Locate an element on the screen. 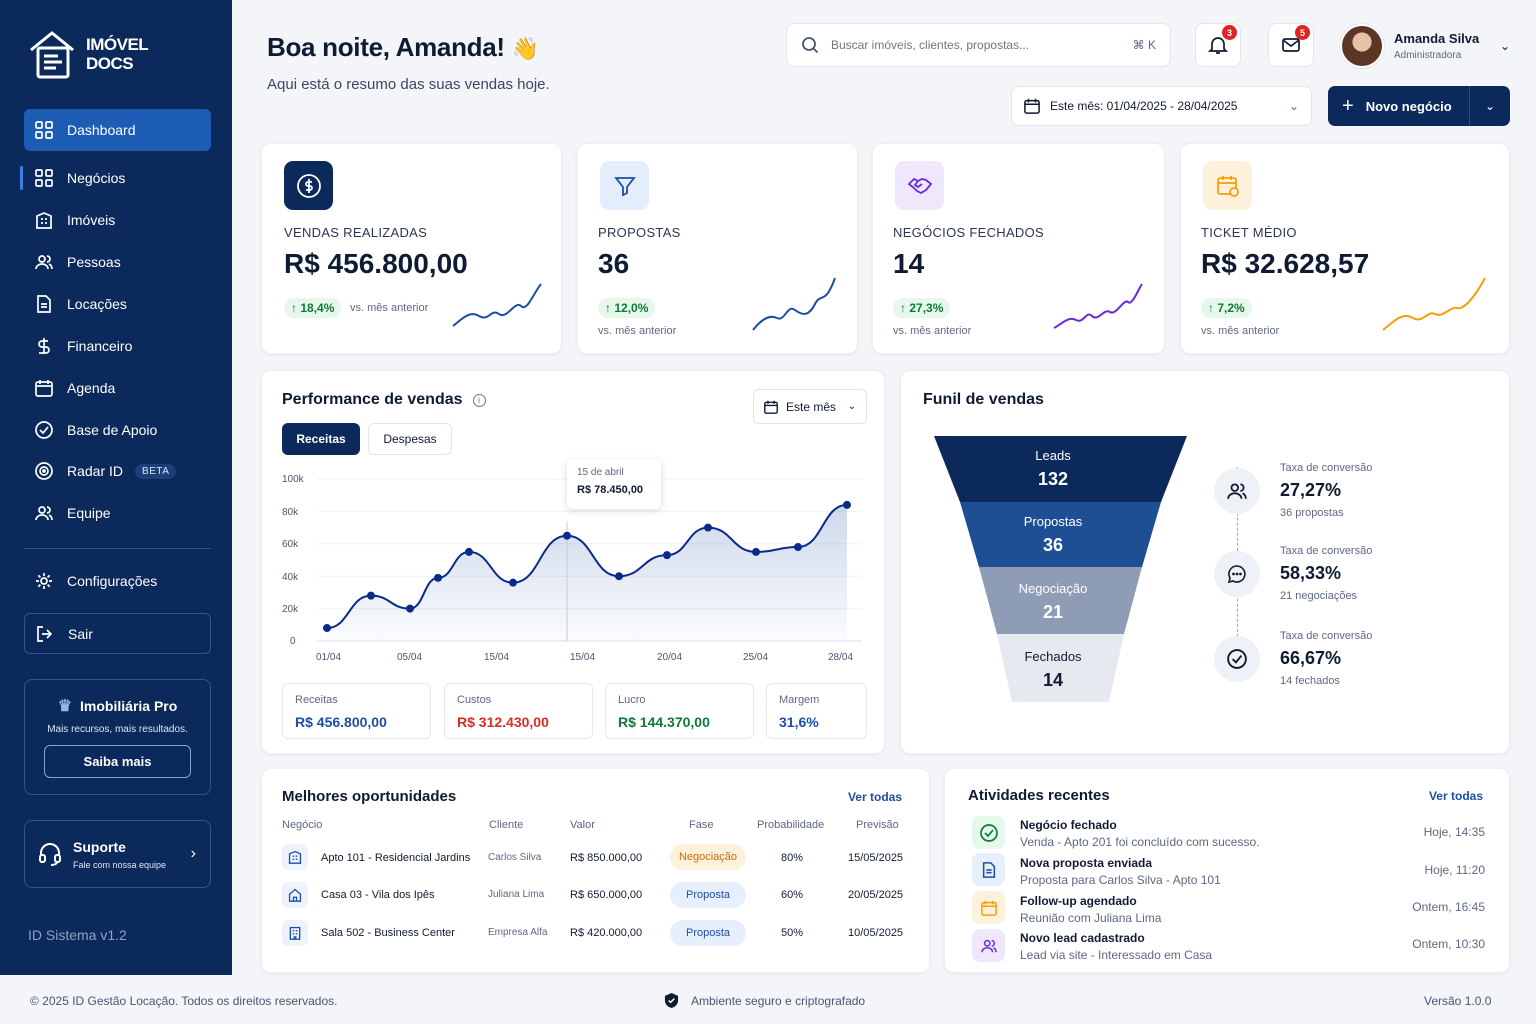 This screenshot has width=1536, height=1024. sidebar-item-pessoas: Pessoas is located at coordinates (117, 262).